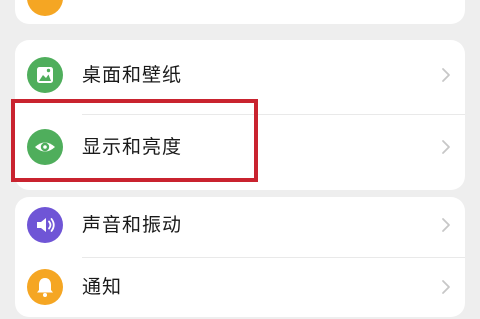 This screenshot has height=319, width=480. I want to click on settings-card-top, so click(240, 12).